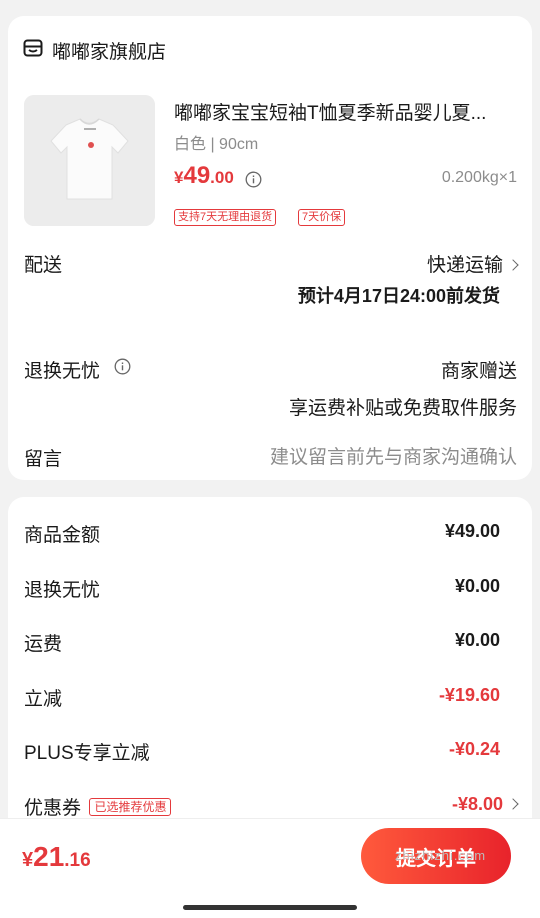 The height and width of the screenshot is (918, 540). I want to click on coupon-label-wrap: 优惠券 已选推荐优惠, so click(98, 806).